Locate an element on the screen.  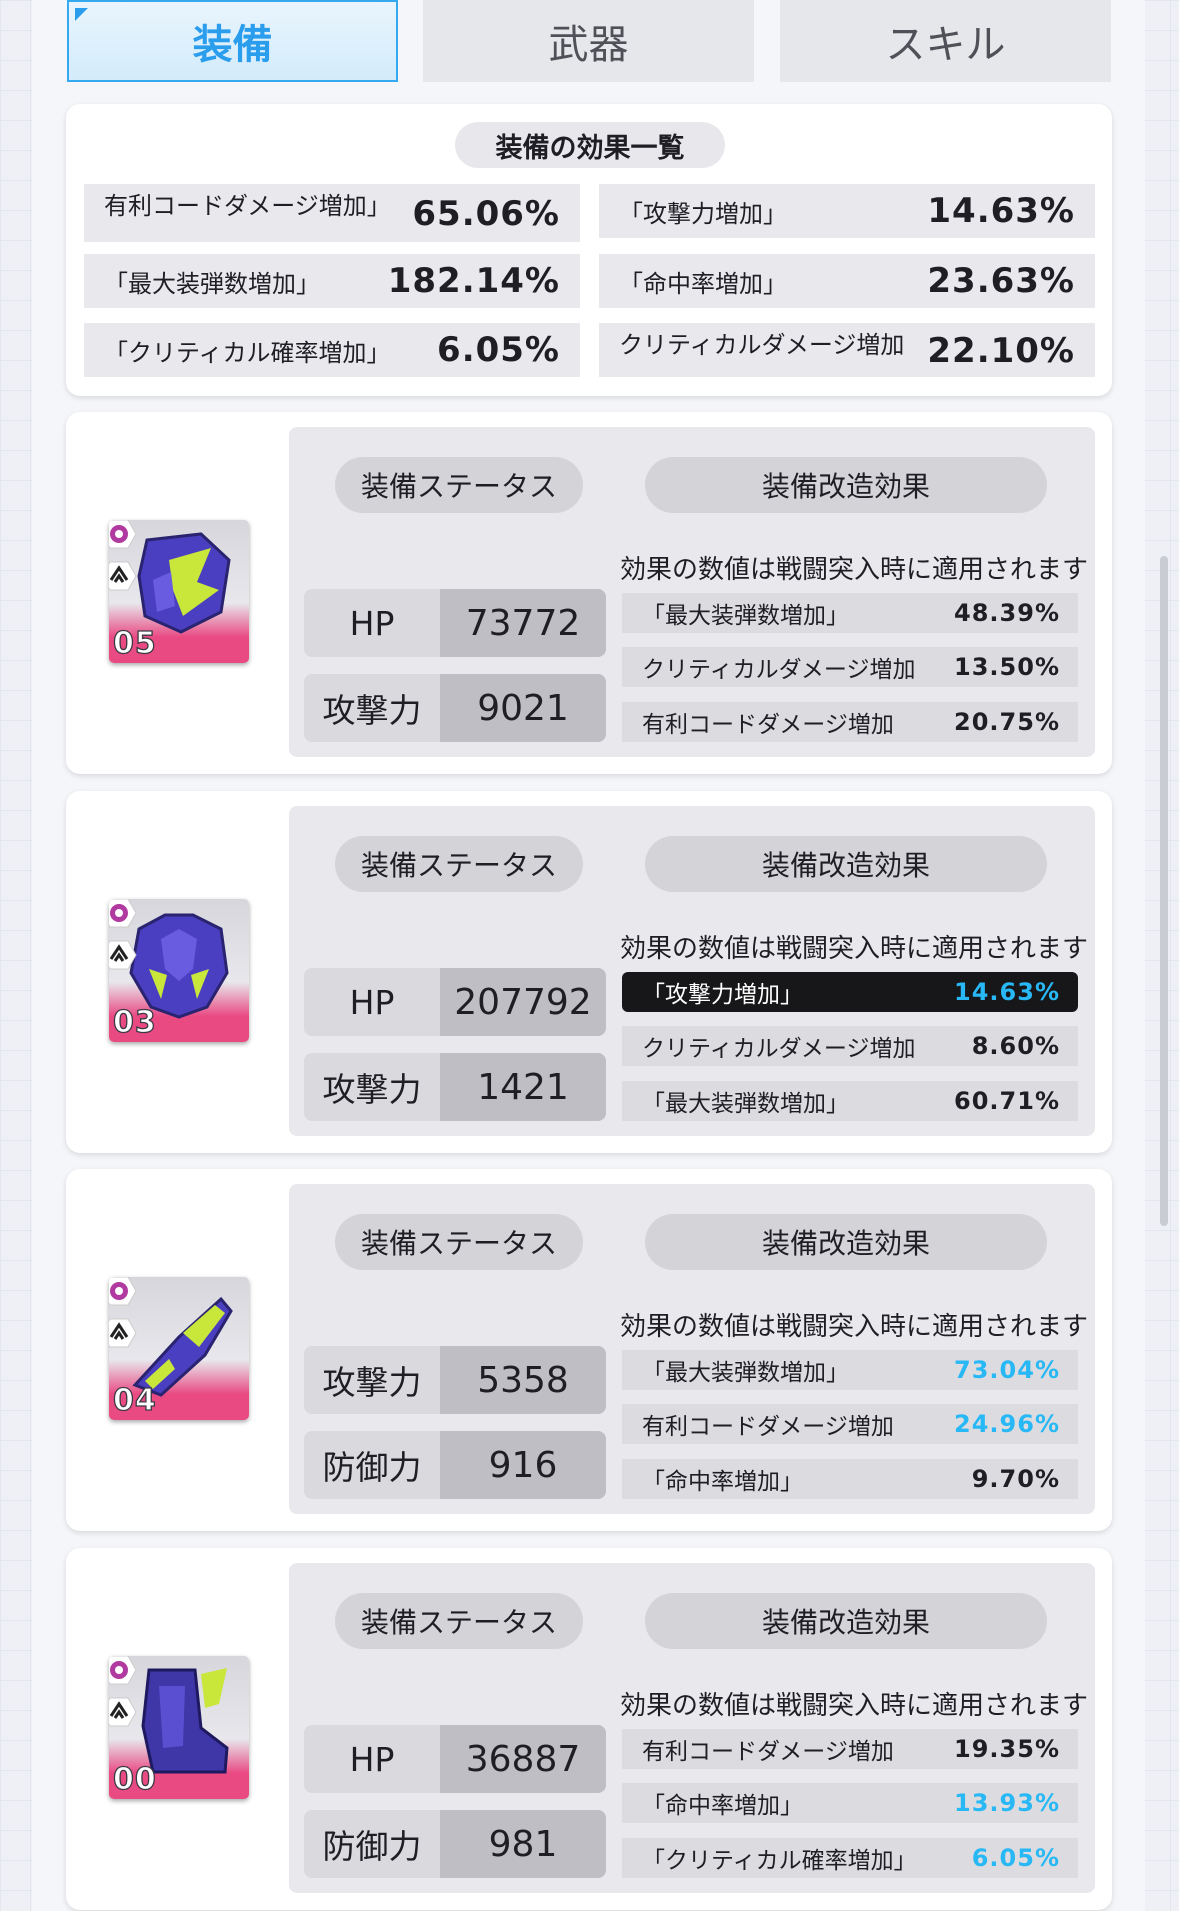
mod-row: 有利コードダメージ増加 19.35% is located at coordinates (850, 1749).